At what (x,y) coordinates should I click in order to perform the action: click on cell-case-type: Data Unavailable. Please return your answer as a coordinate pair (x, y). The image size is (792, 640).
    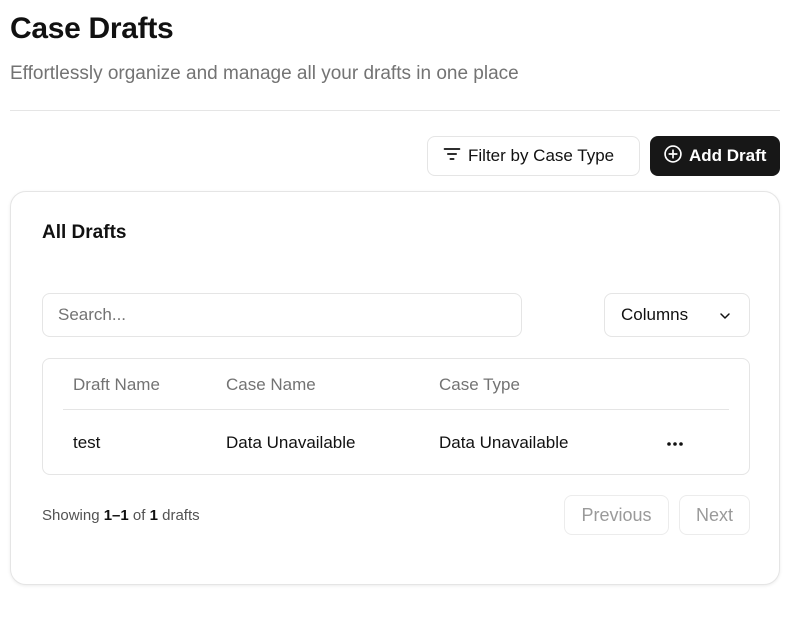
    Looking at the image, I should click on (504, 442).